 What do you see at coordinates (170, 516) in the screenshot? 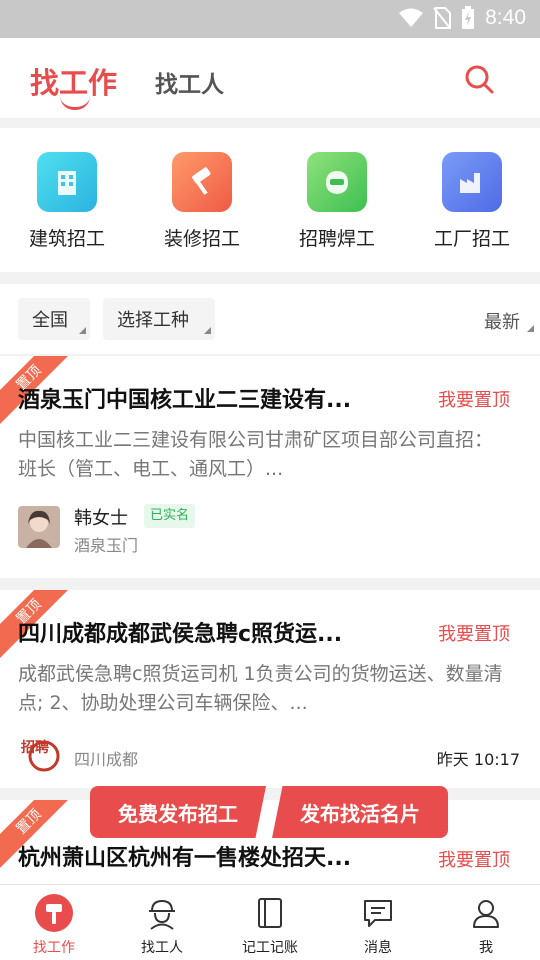
I see `verified-badge: 已实名` at bounding box center [170, 516].